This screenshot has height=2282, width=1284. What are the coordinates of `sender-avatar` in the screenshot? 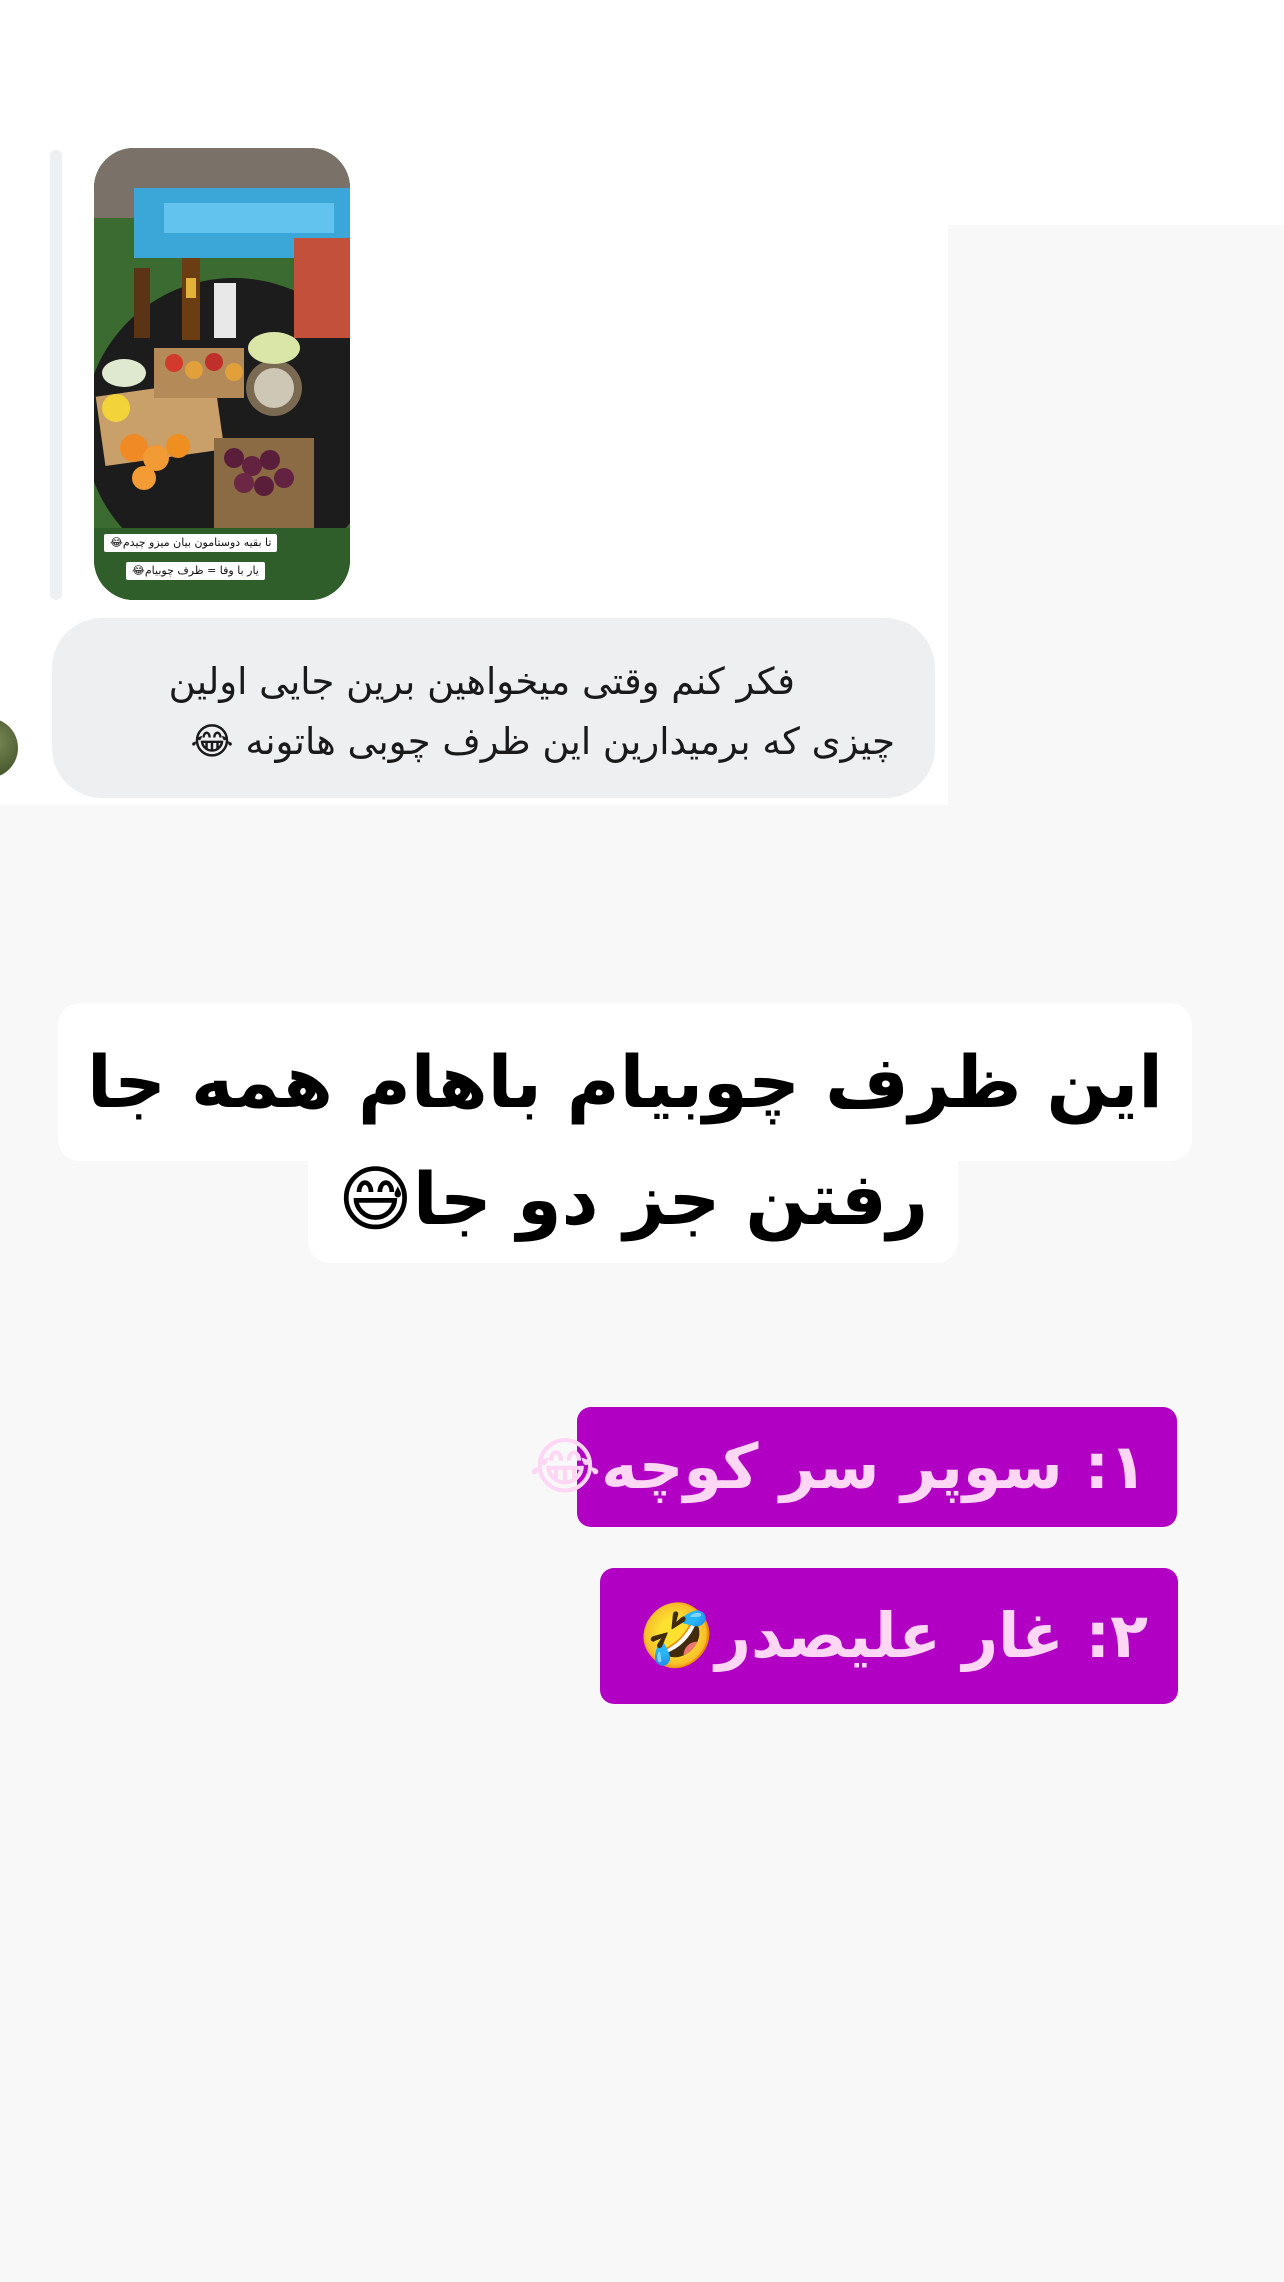 It's located at (9, 748).